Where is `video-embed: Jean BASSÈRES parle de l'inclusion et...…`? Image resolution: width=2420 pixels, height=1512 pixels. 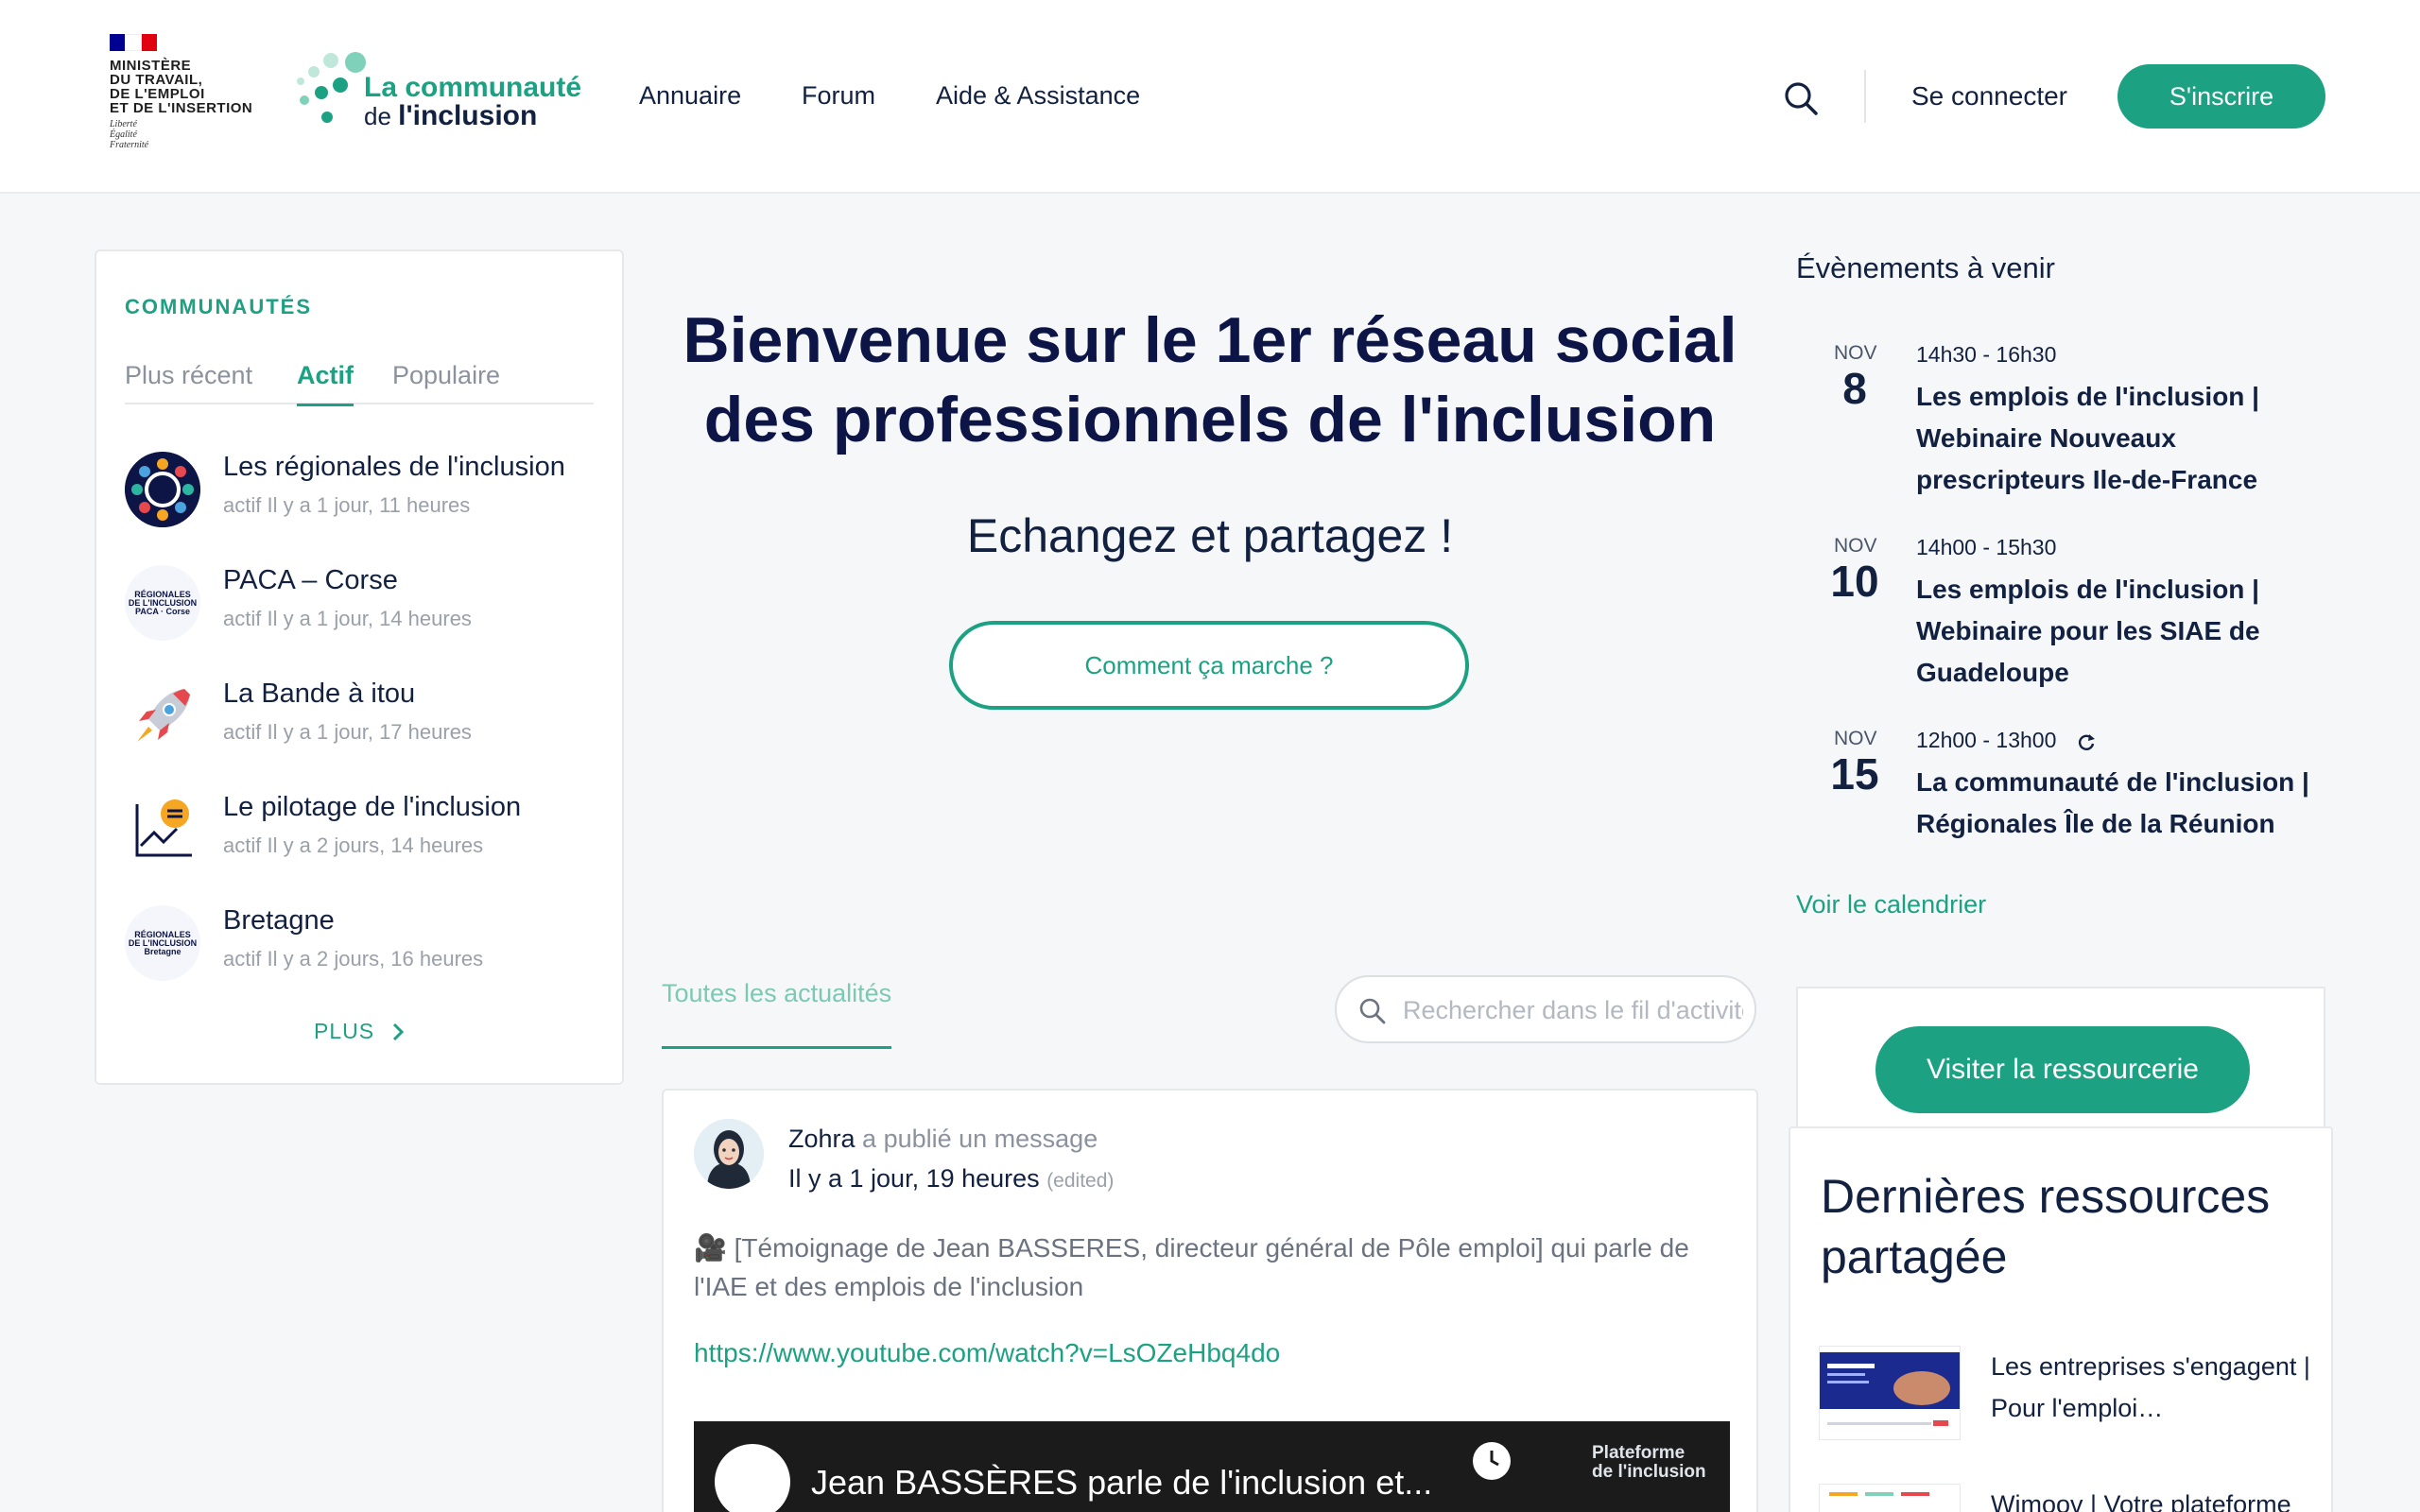
video-embed: Jean BASSÈRES parle de l'inclusion et...… is located at coordinates (1212, 1466).